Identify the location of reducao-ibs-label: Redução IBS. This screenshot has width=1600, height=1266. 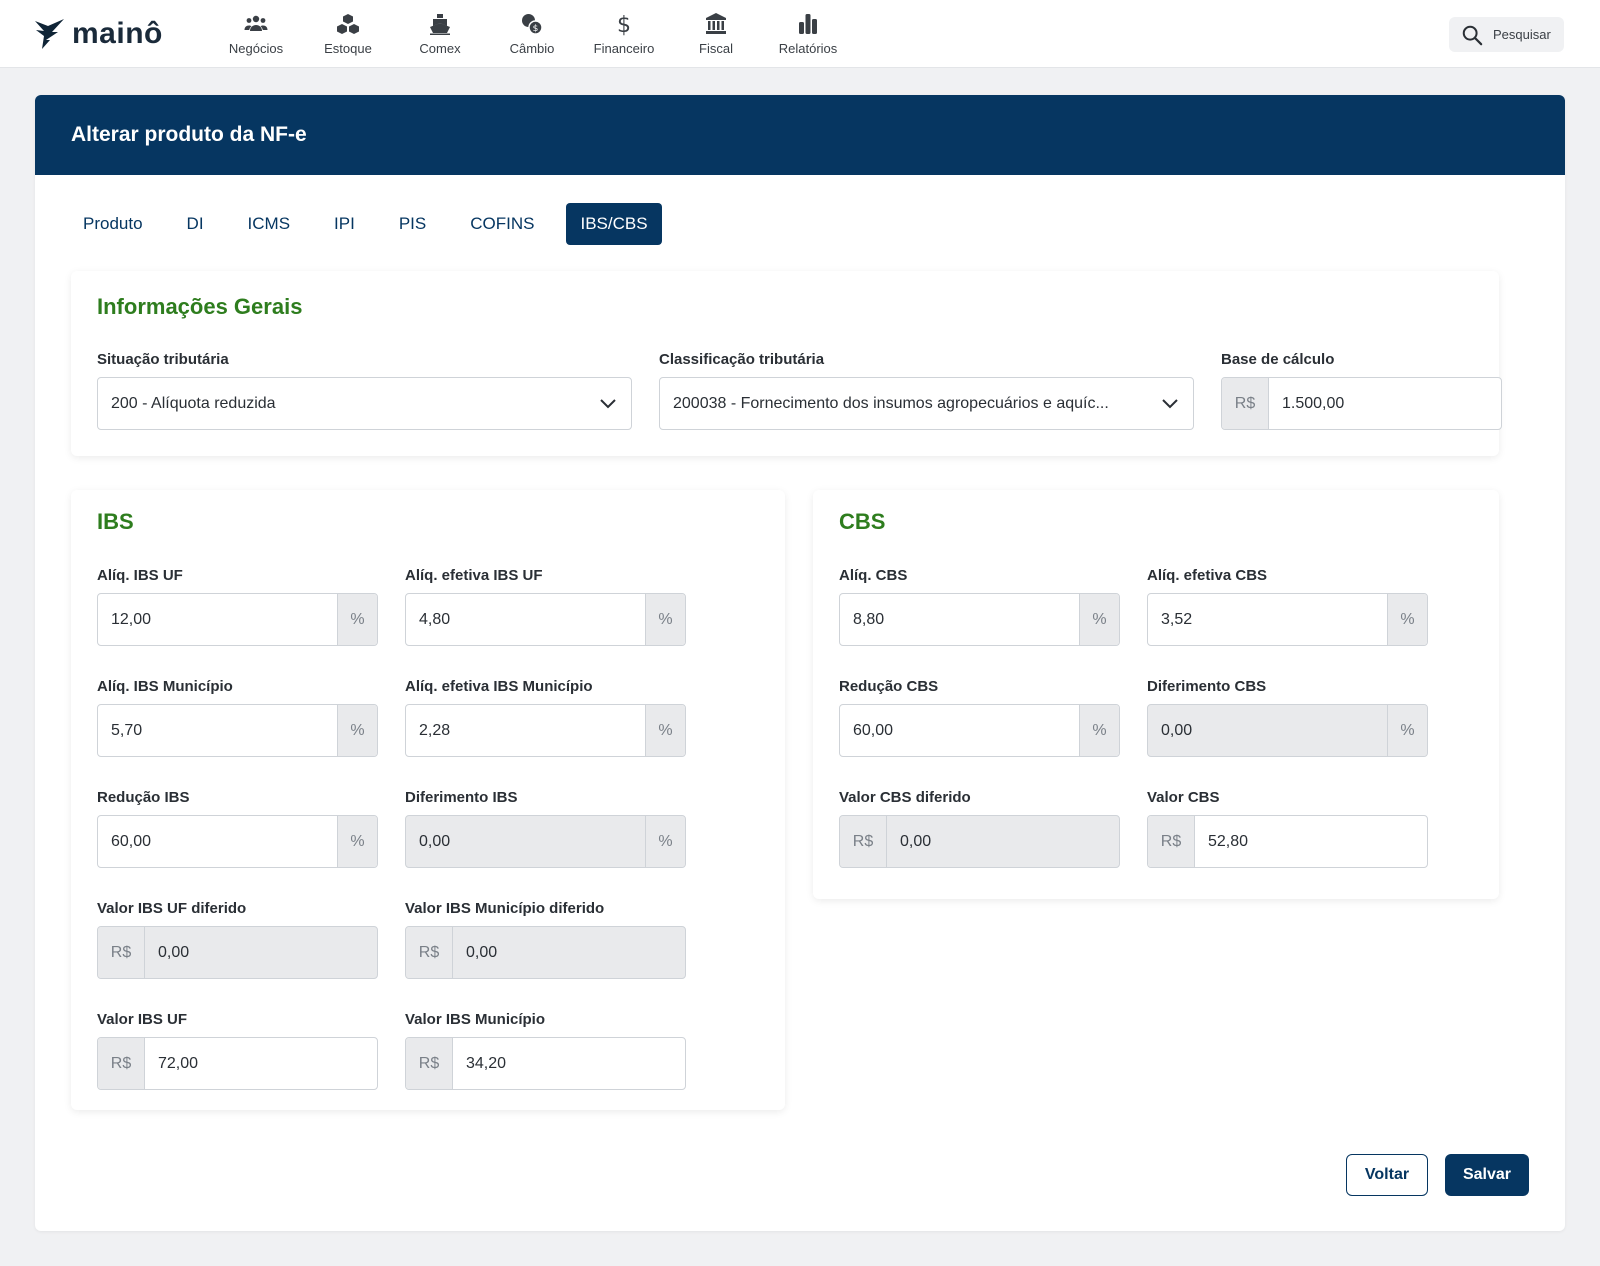
(143, 797).